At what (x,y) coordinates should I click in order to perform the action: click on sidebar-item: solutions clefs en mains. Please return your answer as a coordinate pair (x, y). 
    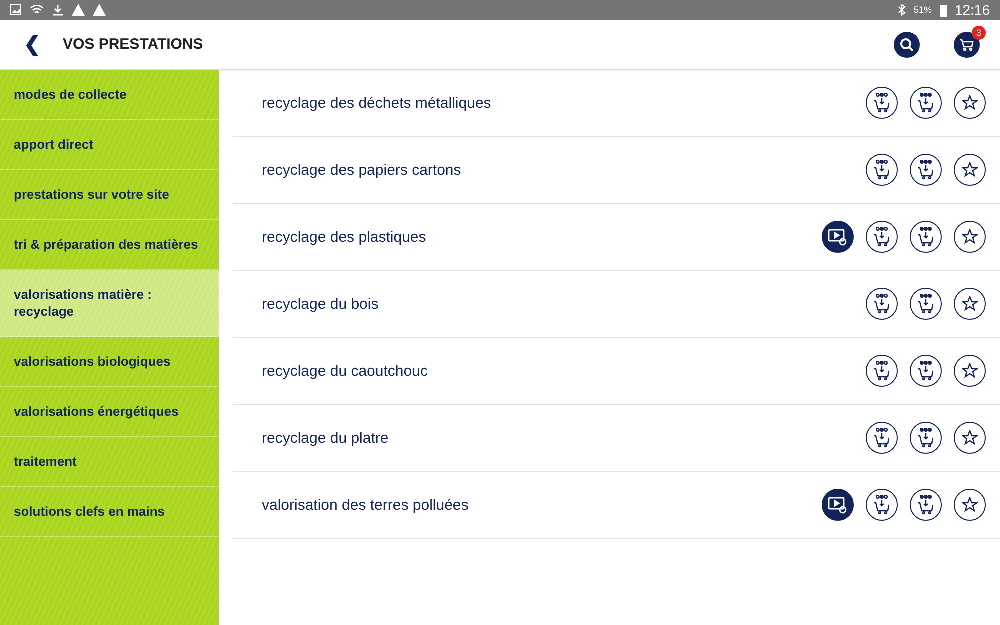
    Looking at the image, I should click on (109, 512).